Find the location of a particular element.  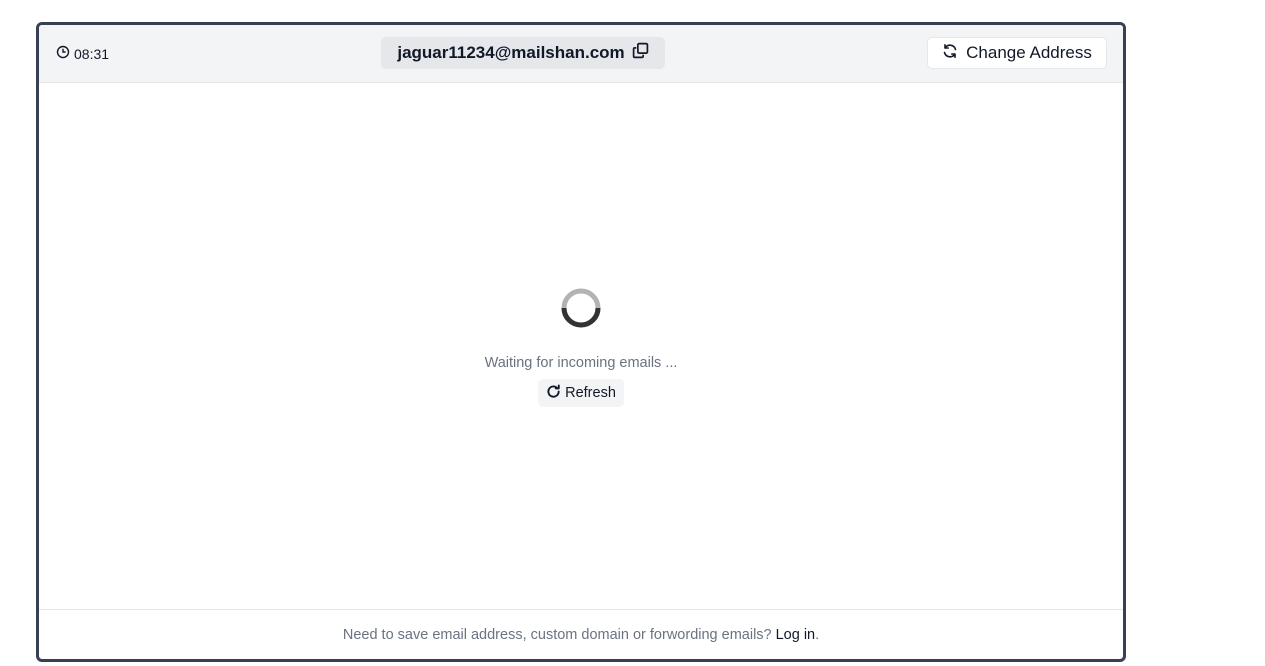

rotate-cw-icon is located at coordinates (553, 393).